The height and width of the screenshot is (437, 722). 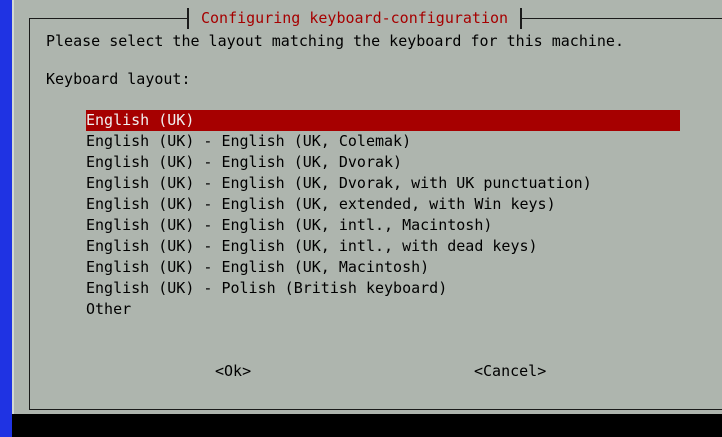 What do you see at coordinates (383, 162) in the screenshot?
I see `layout-option: English (UK) - English (UK, Dvorak)` at bounding box center [383, 162].